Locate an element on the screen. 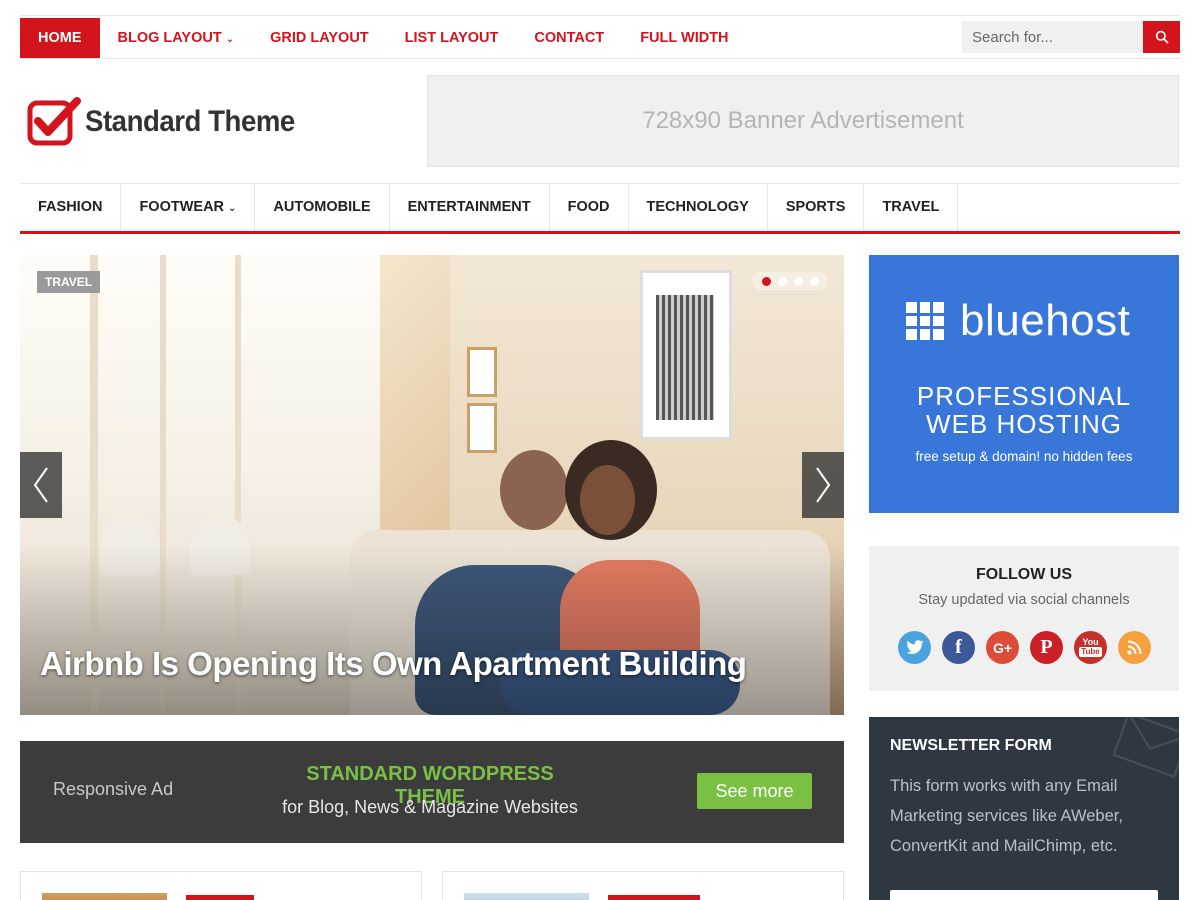  category-label: FOOD is located at coordinates (588, 207).